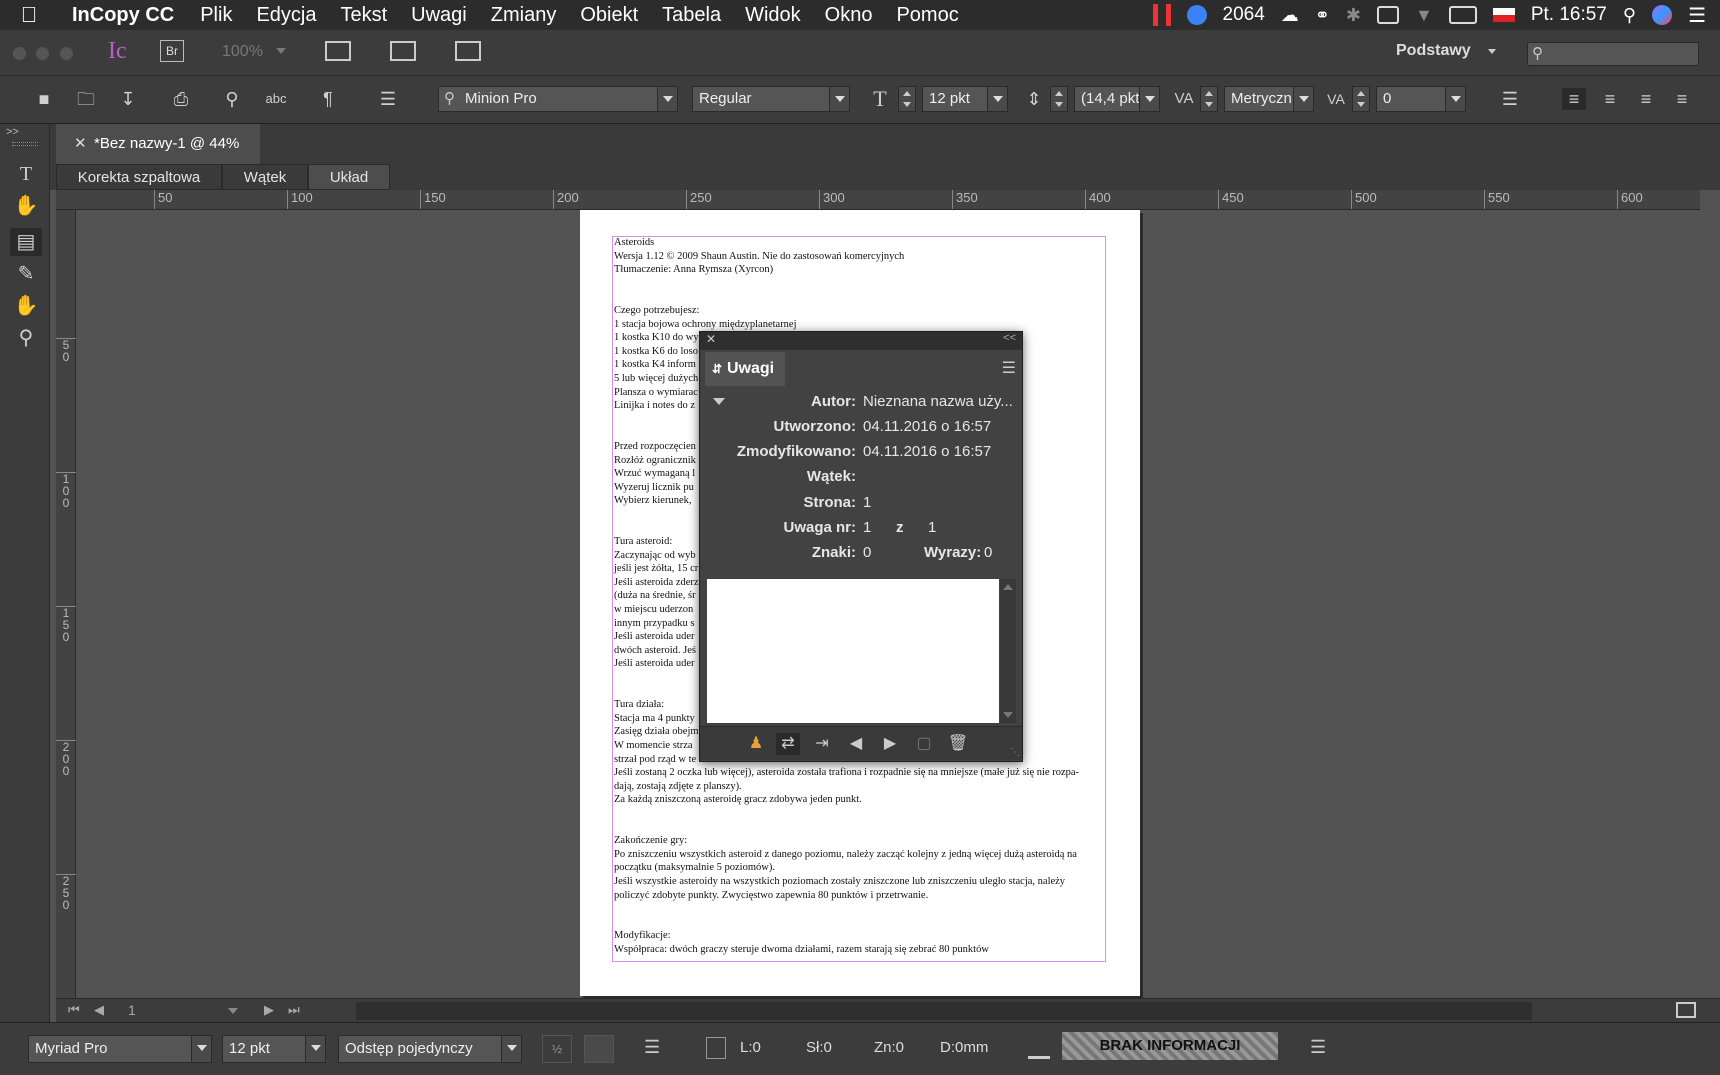 Image resolution: width=1720 pixels, height=1075 pixels. What do you see at coordinates (281, 51) in the screenshot?
I see `zoom-dropdown-icon` at bounding box center [281, 51].